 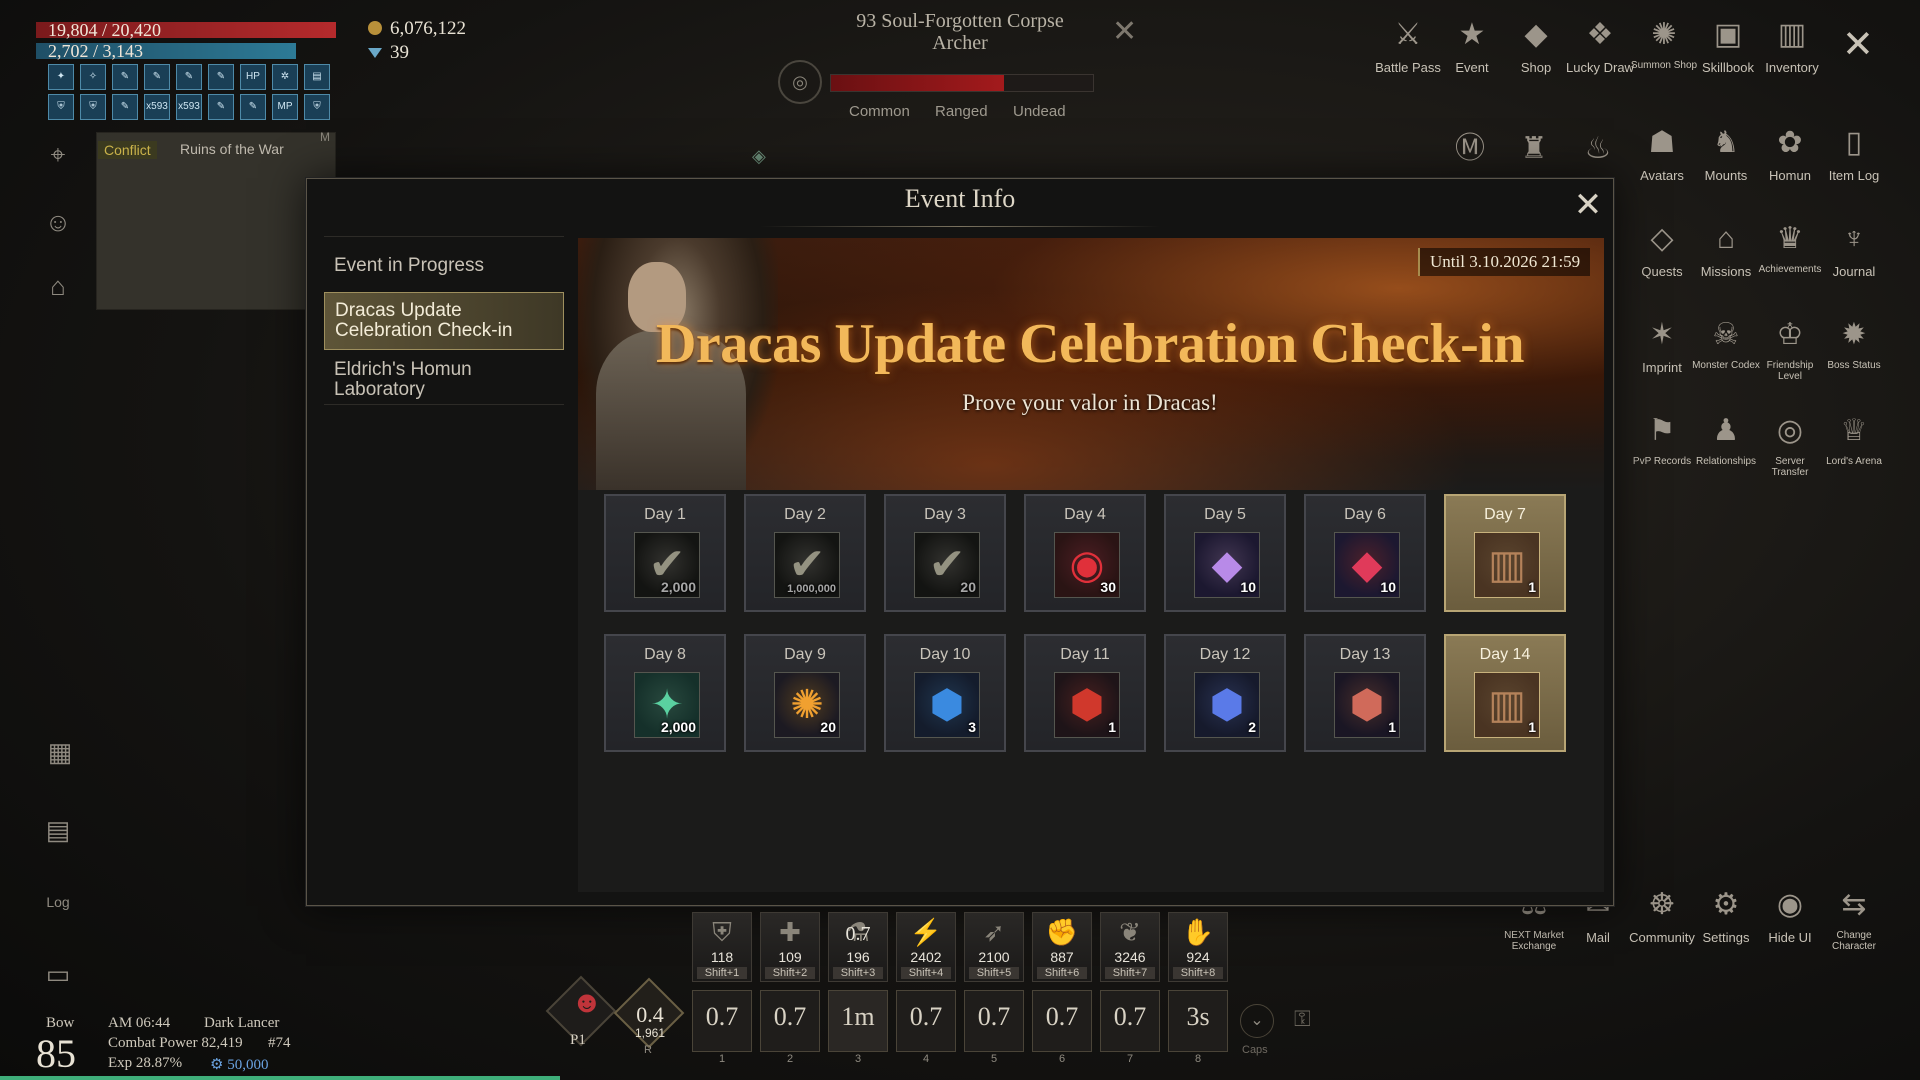 I want to click on checkin-day-11: Day 11 ⬢ 1, so click(x=1085, y=693).